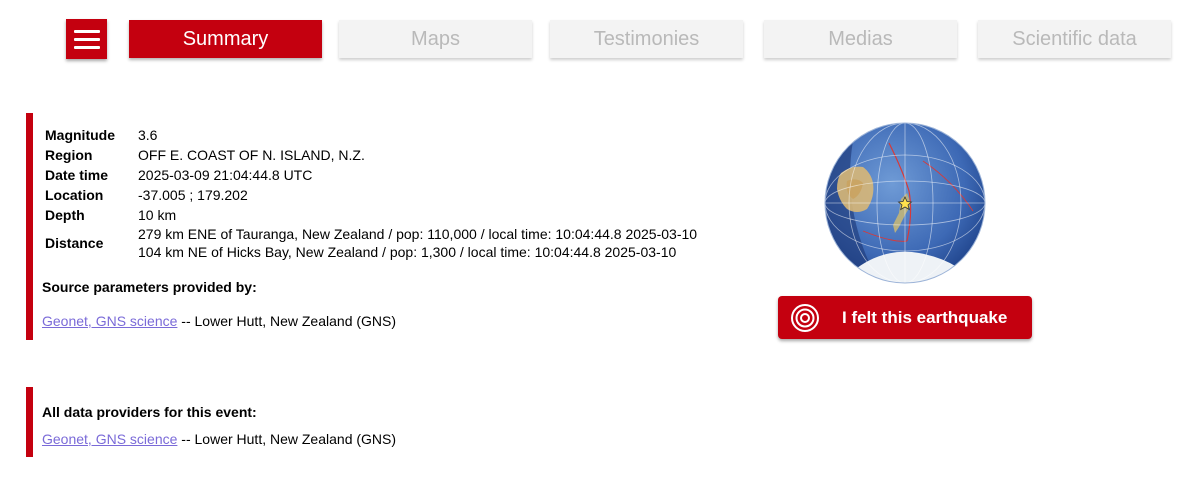 This screenshot has height=480, width=1200. I want to click on hamburger-menu-icon, so click(86, 39).